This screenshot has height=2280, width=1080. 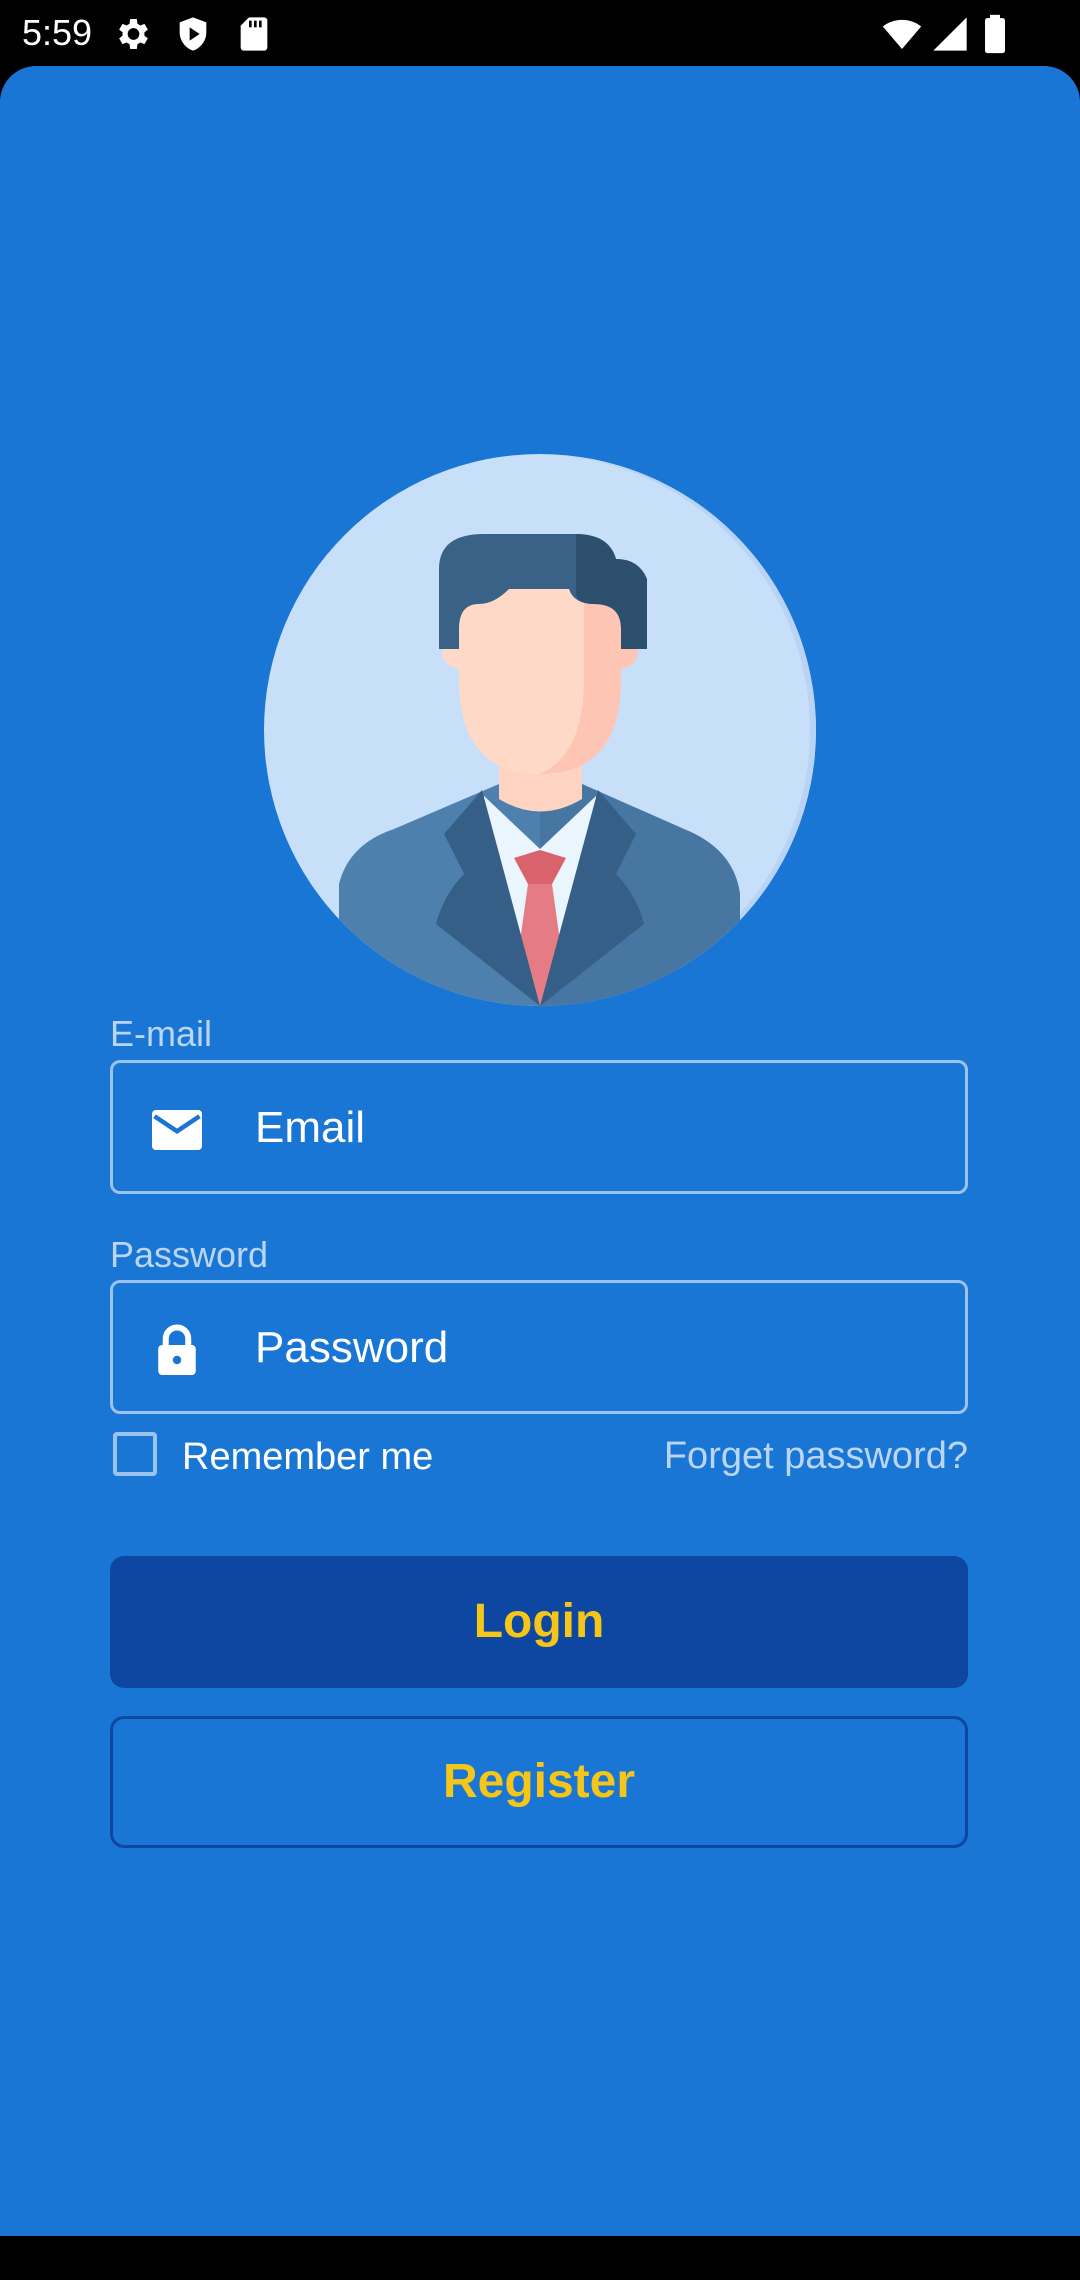 I want to click on sd-card-icon, so click(x=254, y=34).